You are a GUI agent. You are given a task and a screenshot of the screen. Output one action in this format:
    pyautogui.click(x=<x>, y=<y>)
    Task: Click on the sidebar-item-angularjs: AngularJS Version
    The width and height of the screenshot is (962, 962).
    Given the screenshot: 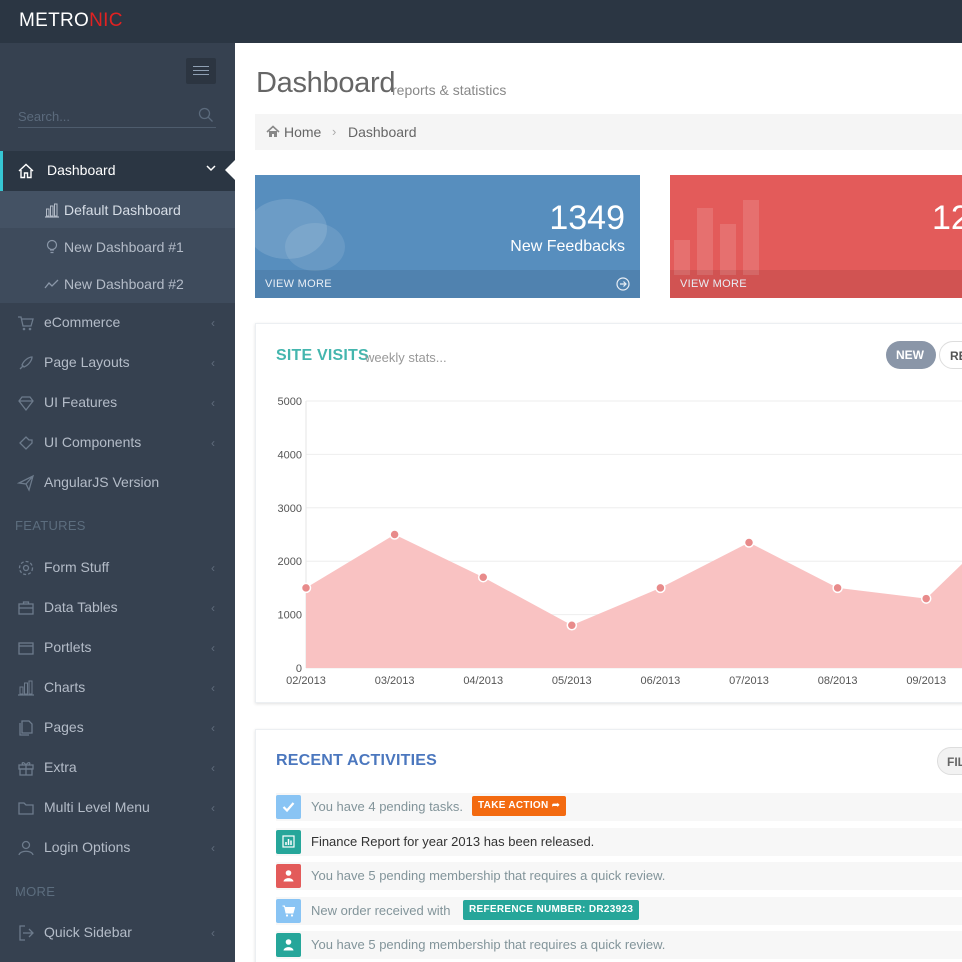 What is the action you would take?
    pyautogui.click(x=117, y=483)
    